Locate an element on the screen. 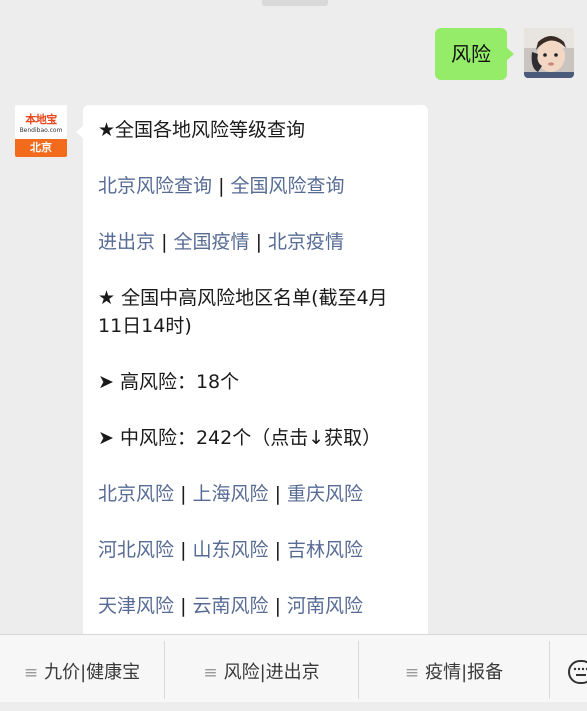 This screenshot has width=587, height=711. menu-item-hpv-health-code: ≡ 九价|健康宝 is located at coordinates (82, 668).